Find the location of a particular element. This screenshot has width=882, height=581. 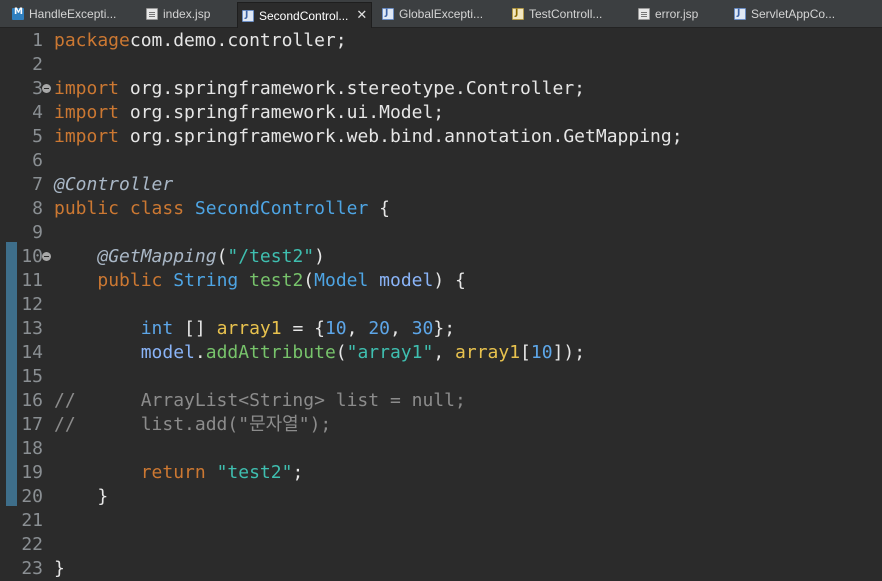

code-token: ]); is located at coordinates (569, 352).